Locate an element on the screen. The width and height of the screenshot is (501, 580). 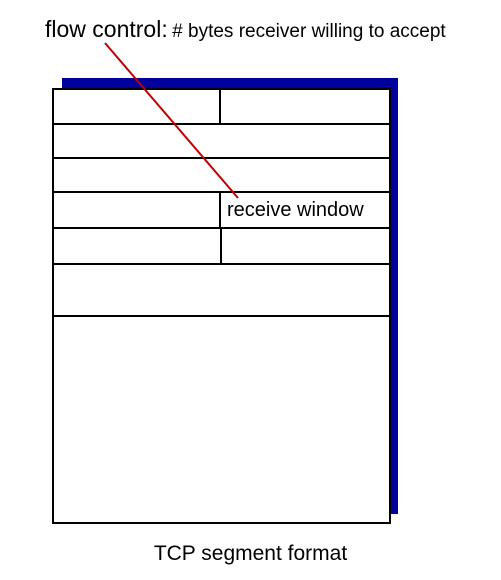
segment-row-ack is located at coordinates (221, 176).